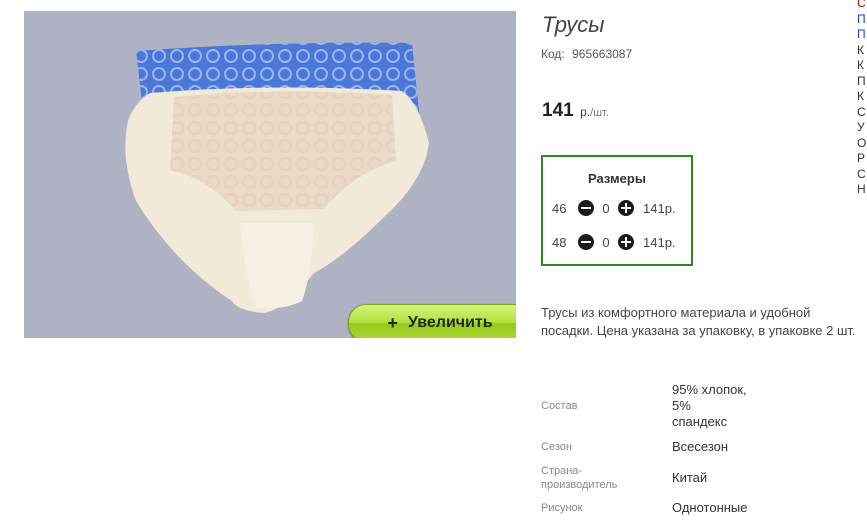  Describe the element at coordinates (710, 507) in the screenshot. I see `attribute-value: Однотонные` at that location.